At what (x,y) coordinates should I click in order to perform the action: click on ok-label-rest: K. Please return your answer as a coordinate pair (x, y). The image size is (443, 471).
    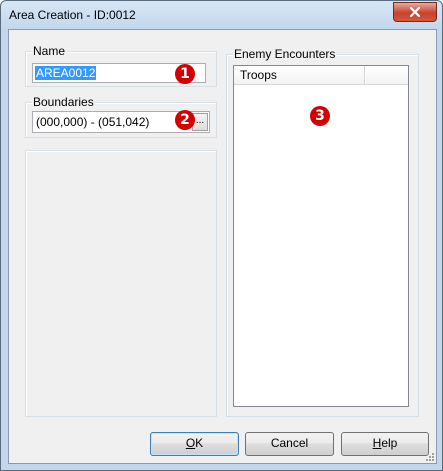
    Looking at the image, I should click on (199, 443).